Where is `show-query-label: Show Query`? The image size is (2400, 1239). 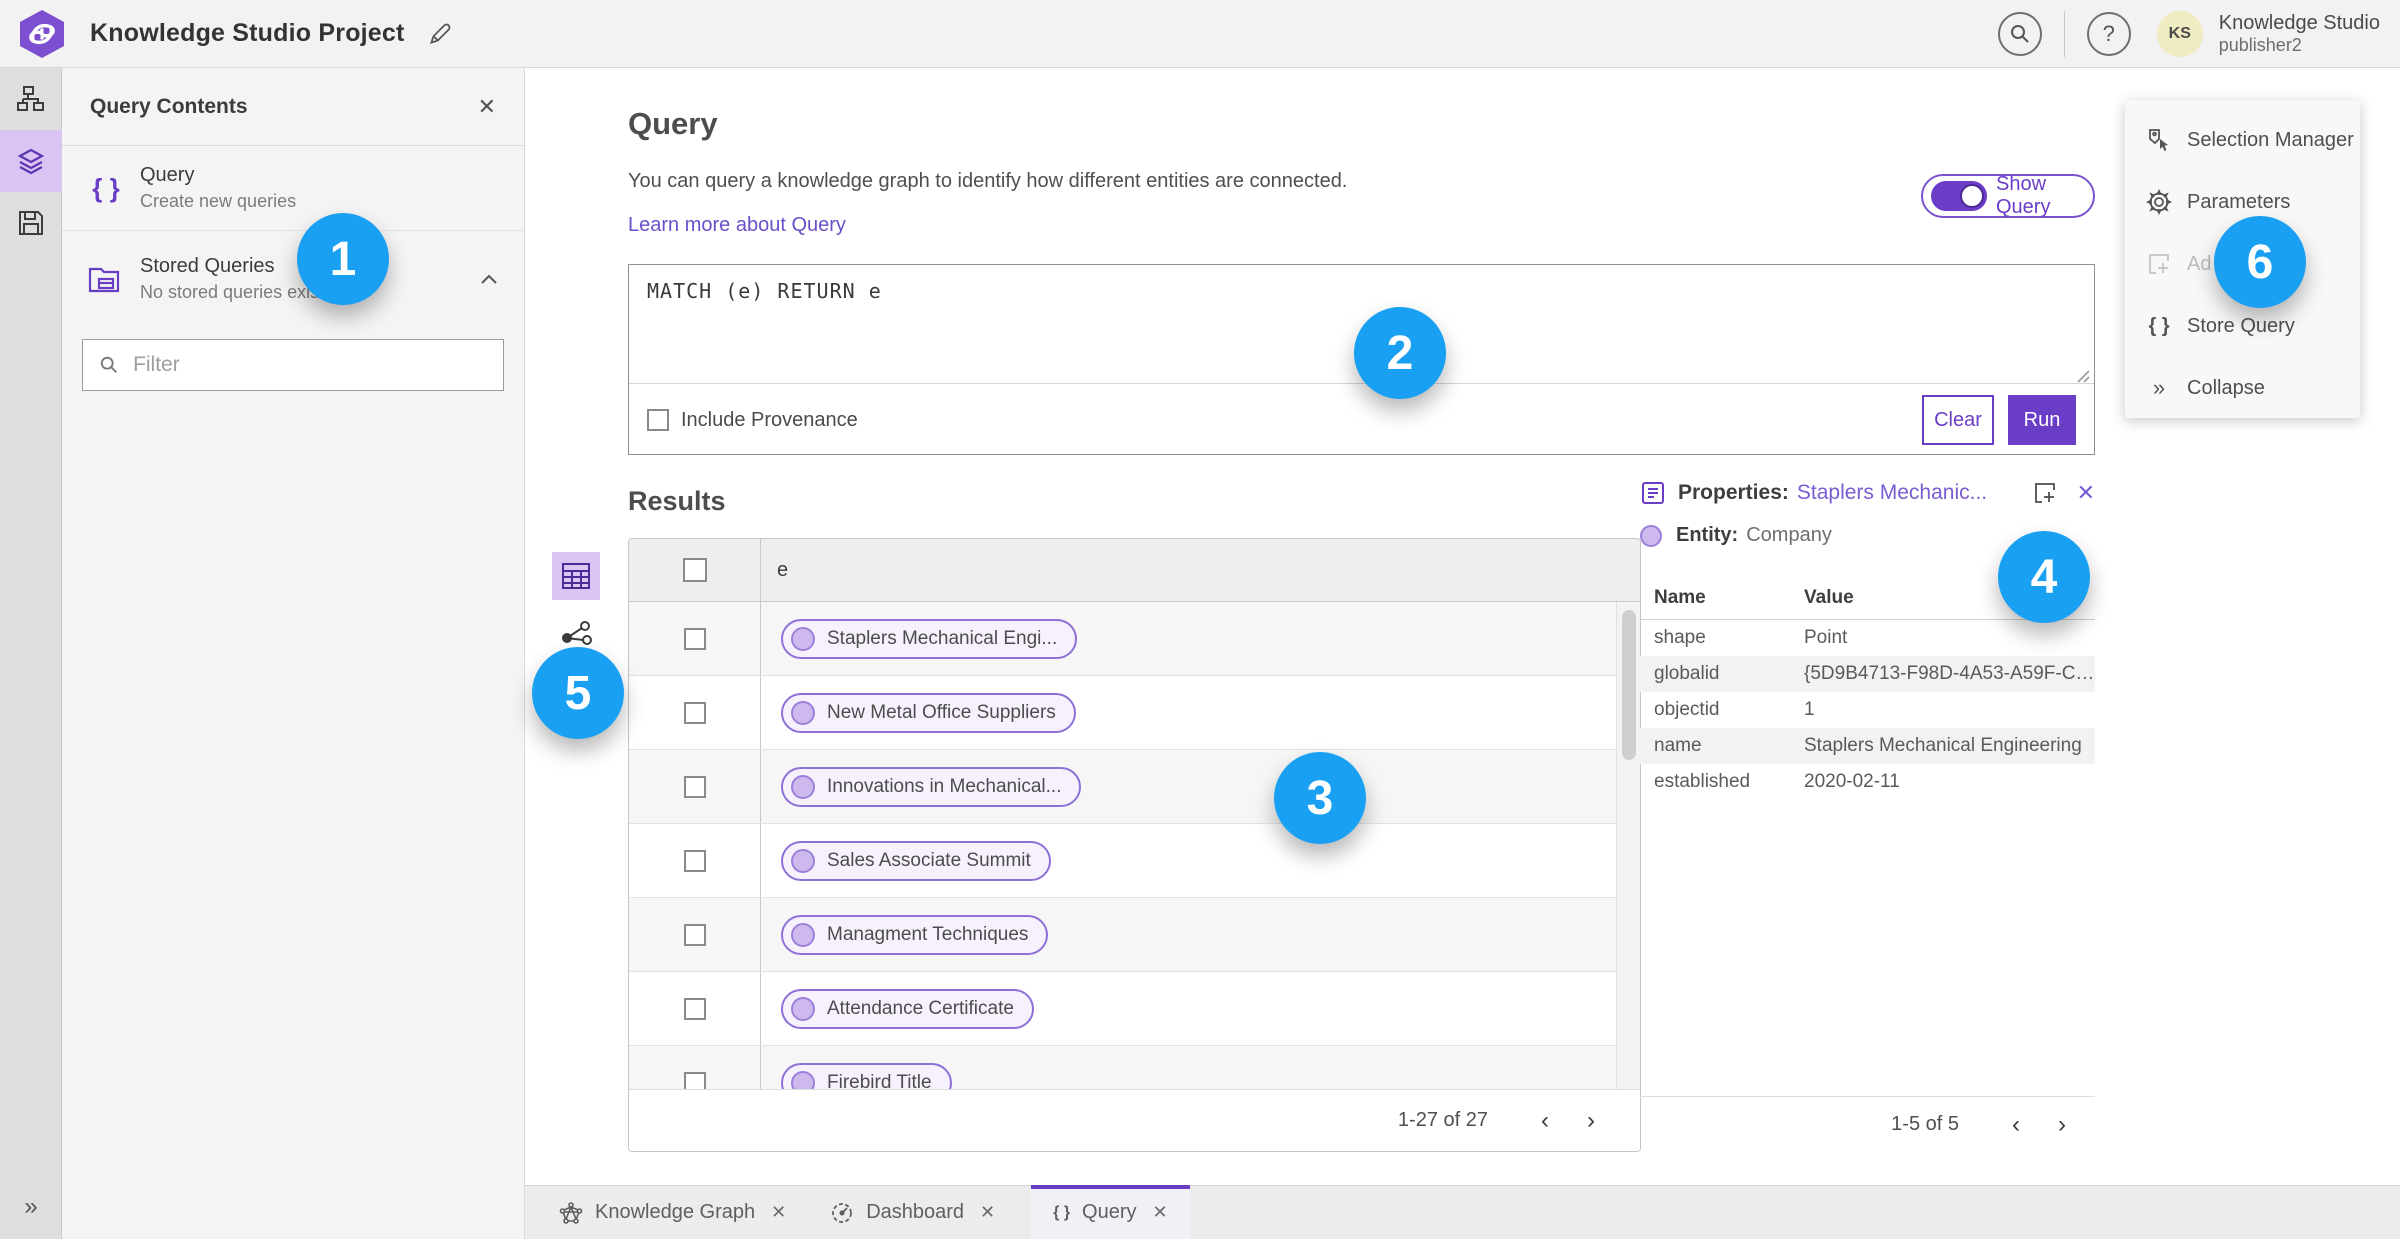
show-query-label: Show Query is located at coordinates (2023, 195).